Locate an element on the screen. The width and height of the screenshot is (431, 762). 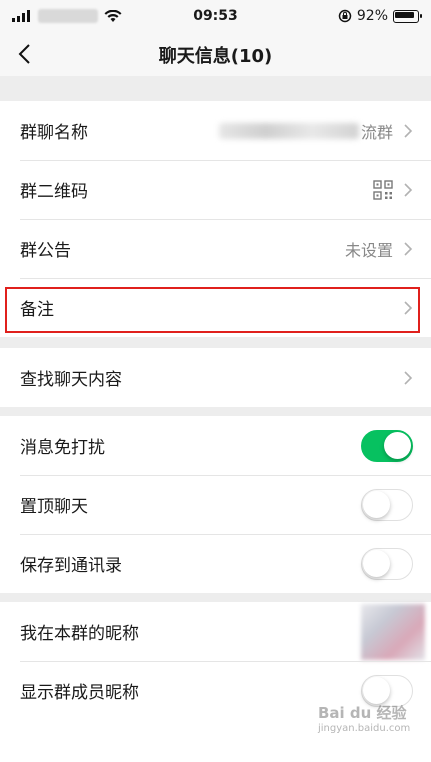
baidu-watermark: Bai du 经验 jingyan.baidu.com is located at coordinates (364, 718).